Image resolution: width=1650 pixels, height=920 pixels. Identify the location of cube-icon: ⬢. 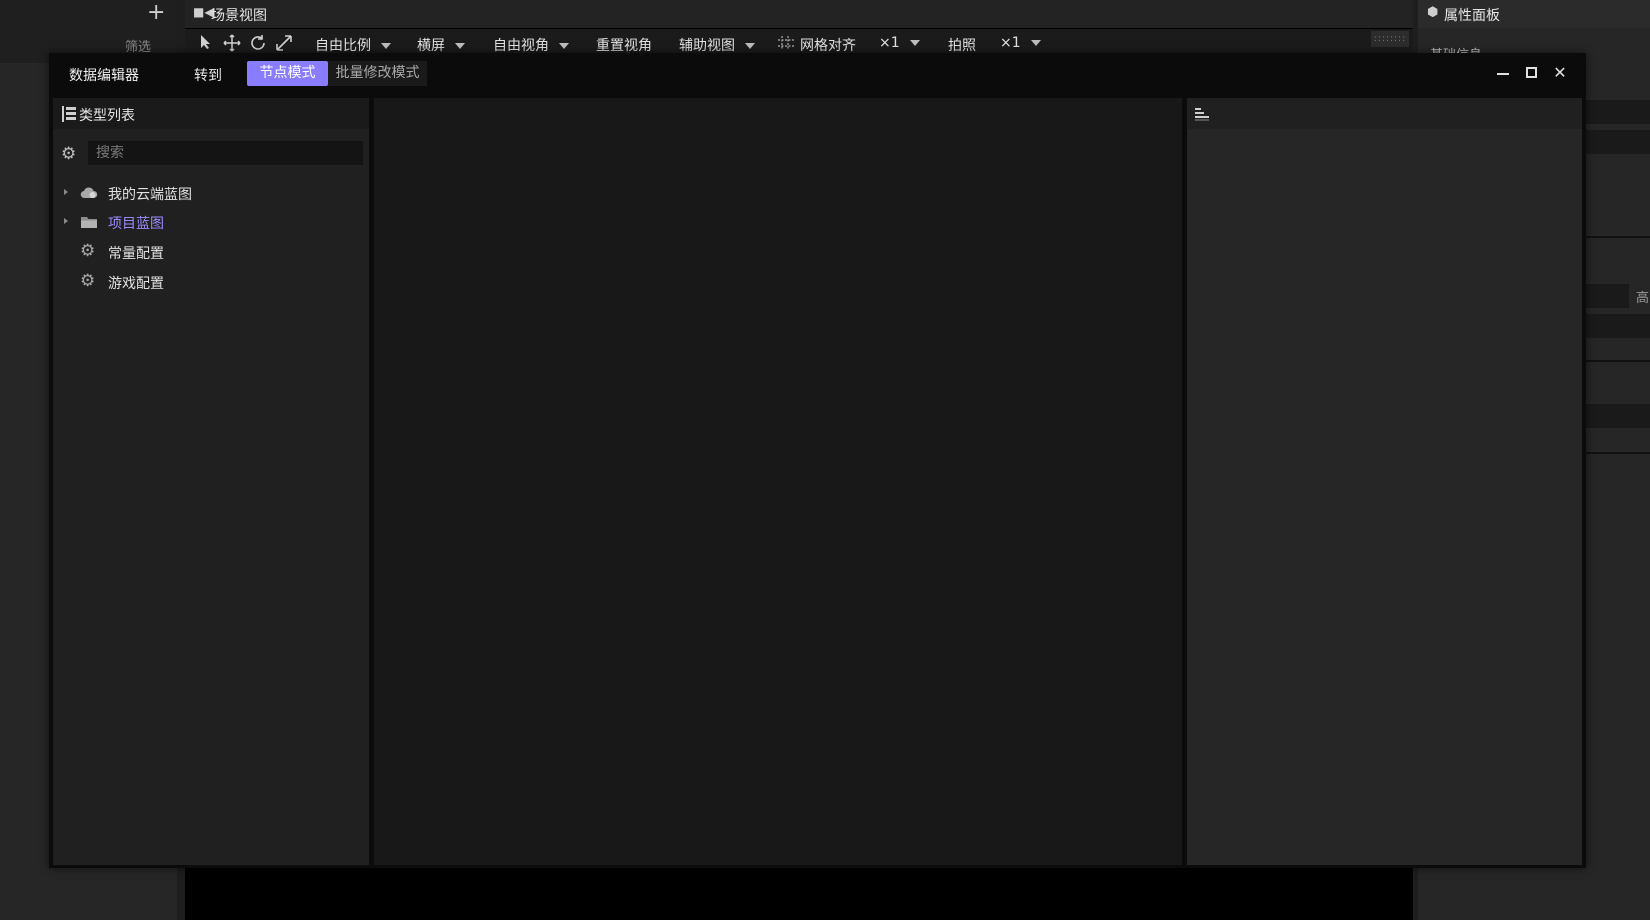
(1433, 12).